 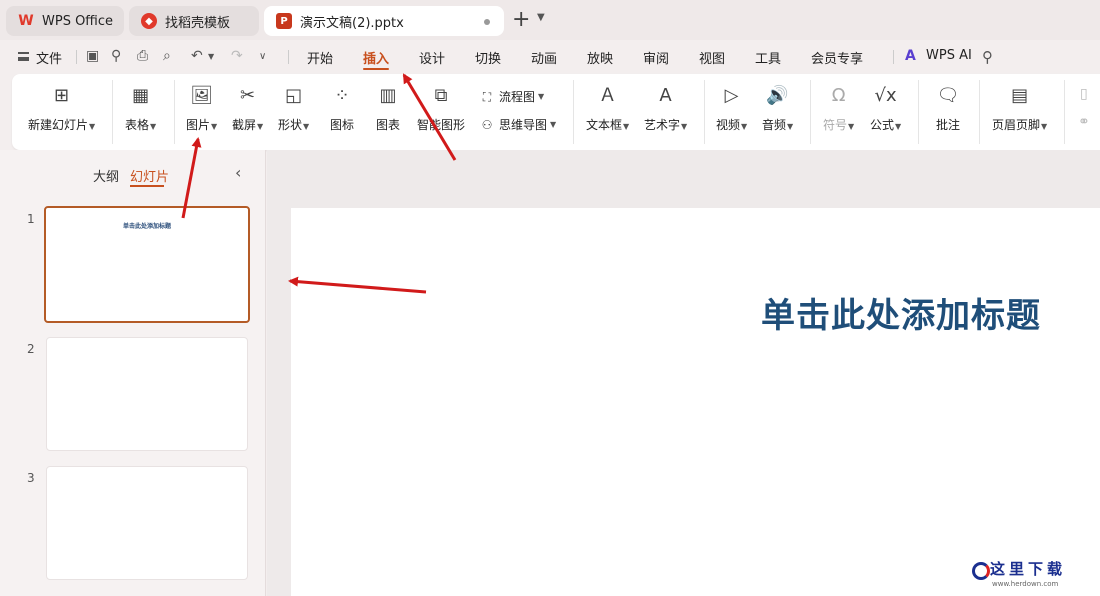 What do you see at coordinates (731, 95) in the screenshot?
I see `video-icon: ▷` at bounding box center [731, 95].